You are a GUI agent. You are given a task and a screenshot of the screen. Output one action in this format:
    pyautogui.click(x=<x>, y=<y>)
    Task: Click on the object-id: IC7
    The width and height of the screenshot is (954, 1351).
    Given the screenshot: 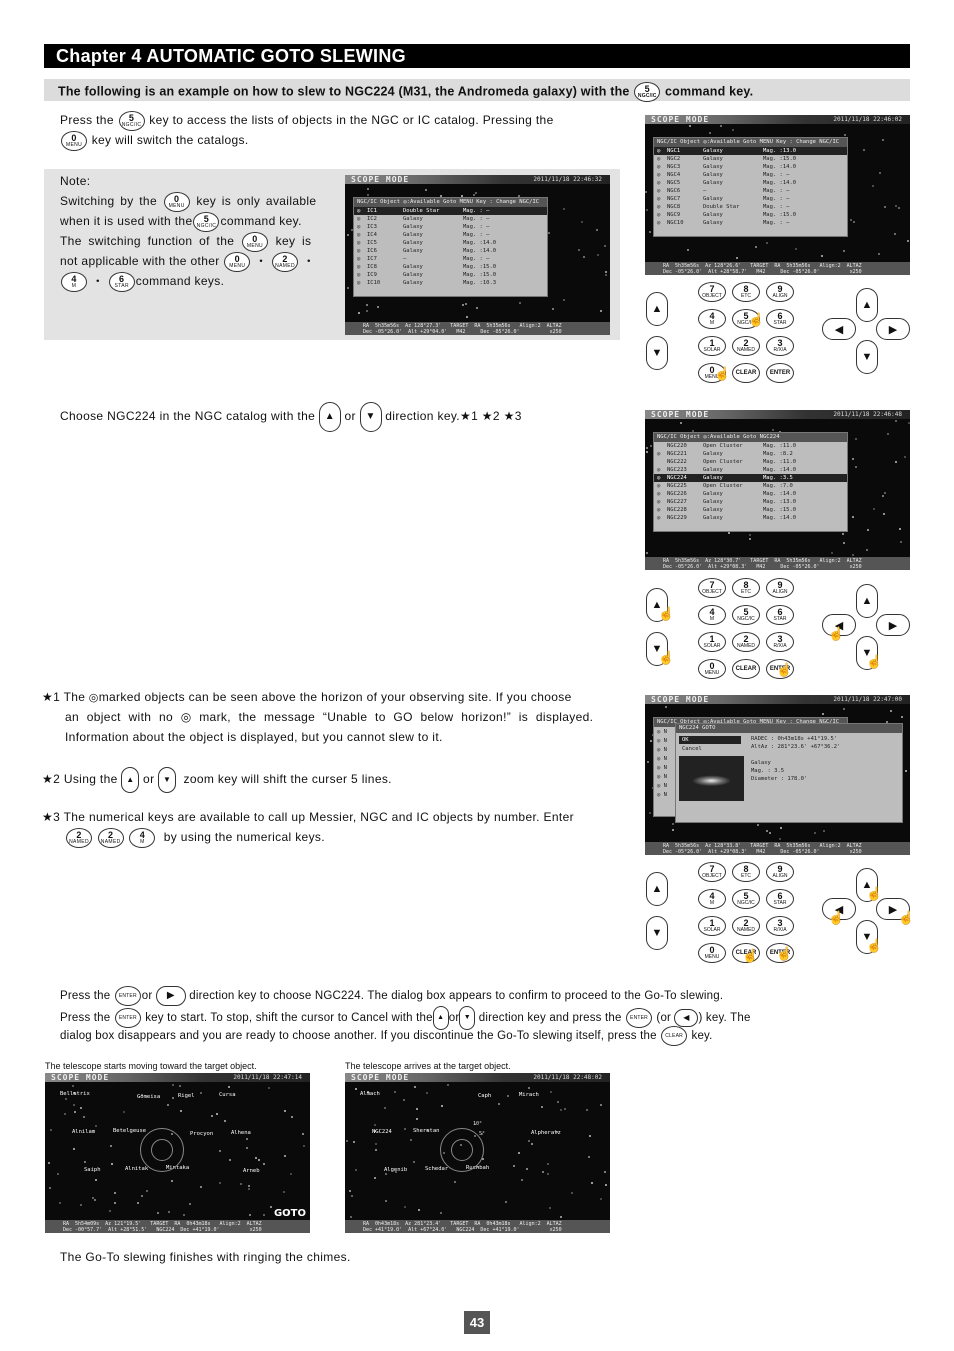 What is the action you would take?
    pyautogui.click(x=372, y=259)
    